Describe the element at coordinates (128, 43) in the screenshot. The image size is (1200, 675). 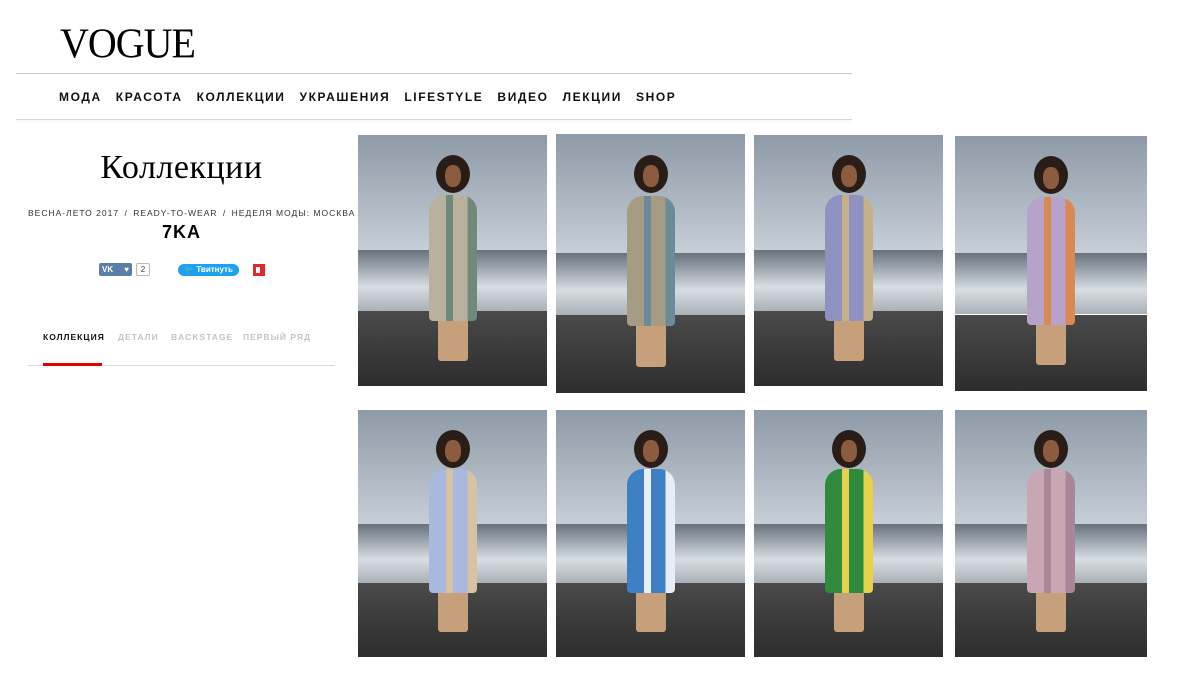
I see `vogue-logo: VOGUE` at that location.